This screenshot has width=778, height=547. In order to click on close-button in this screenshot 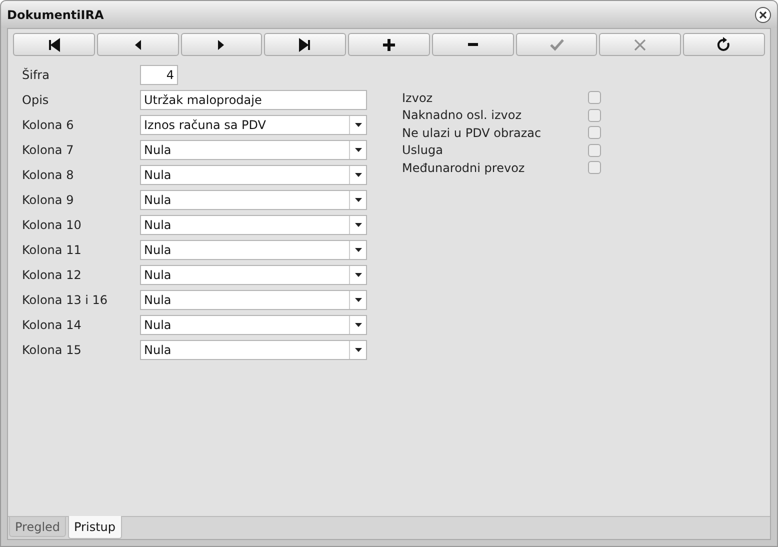, I will do `click(763, 14)`.